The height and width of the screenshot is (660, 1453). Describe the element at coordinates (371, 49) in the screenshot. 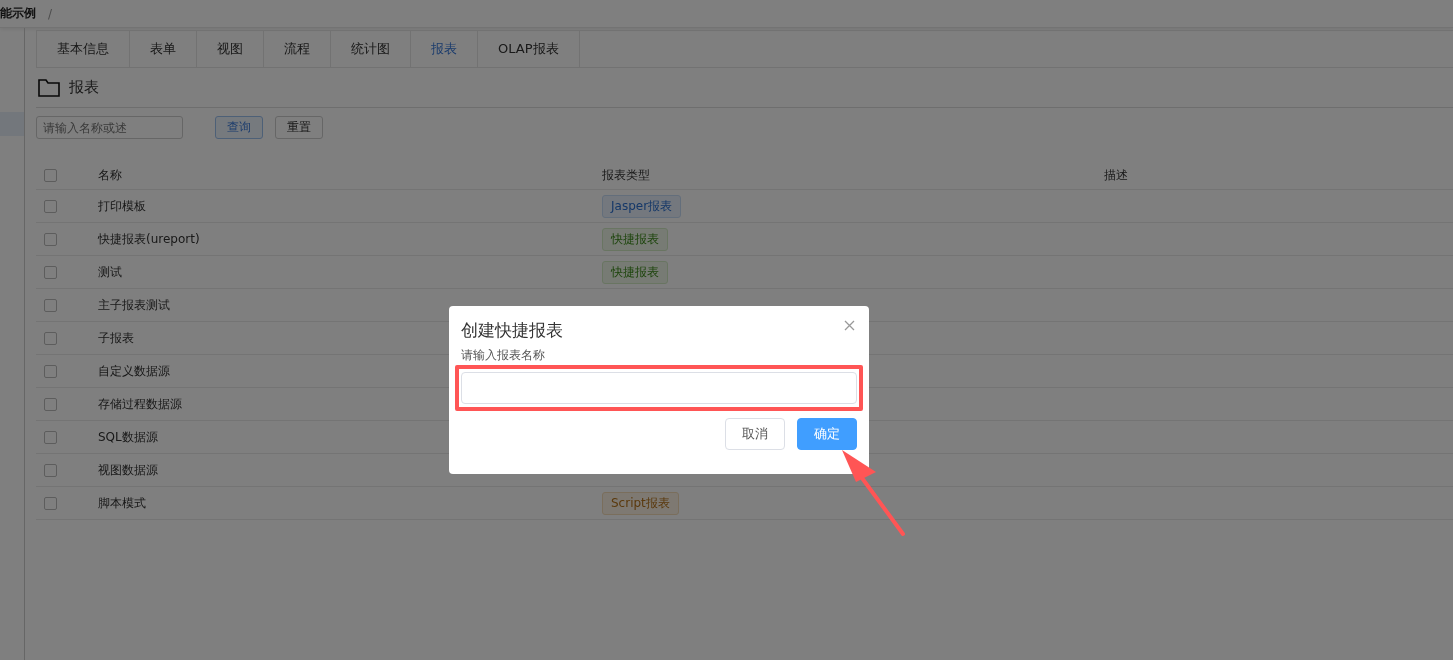

I see `tab: 统计图` at that location.